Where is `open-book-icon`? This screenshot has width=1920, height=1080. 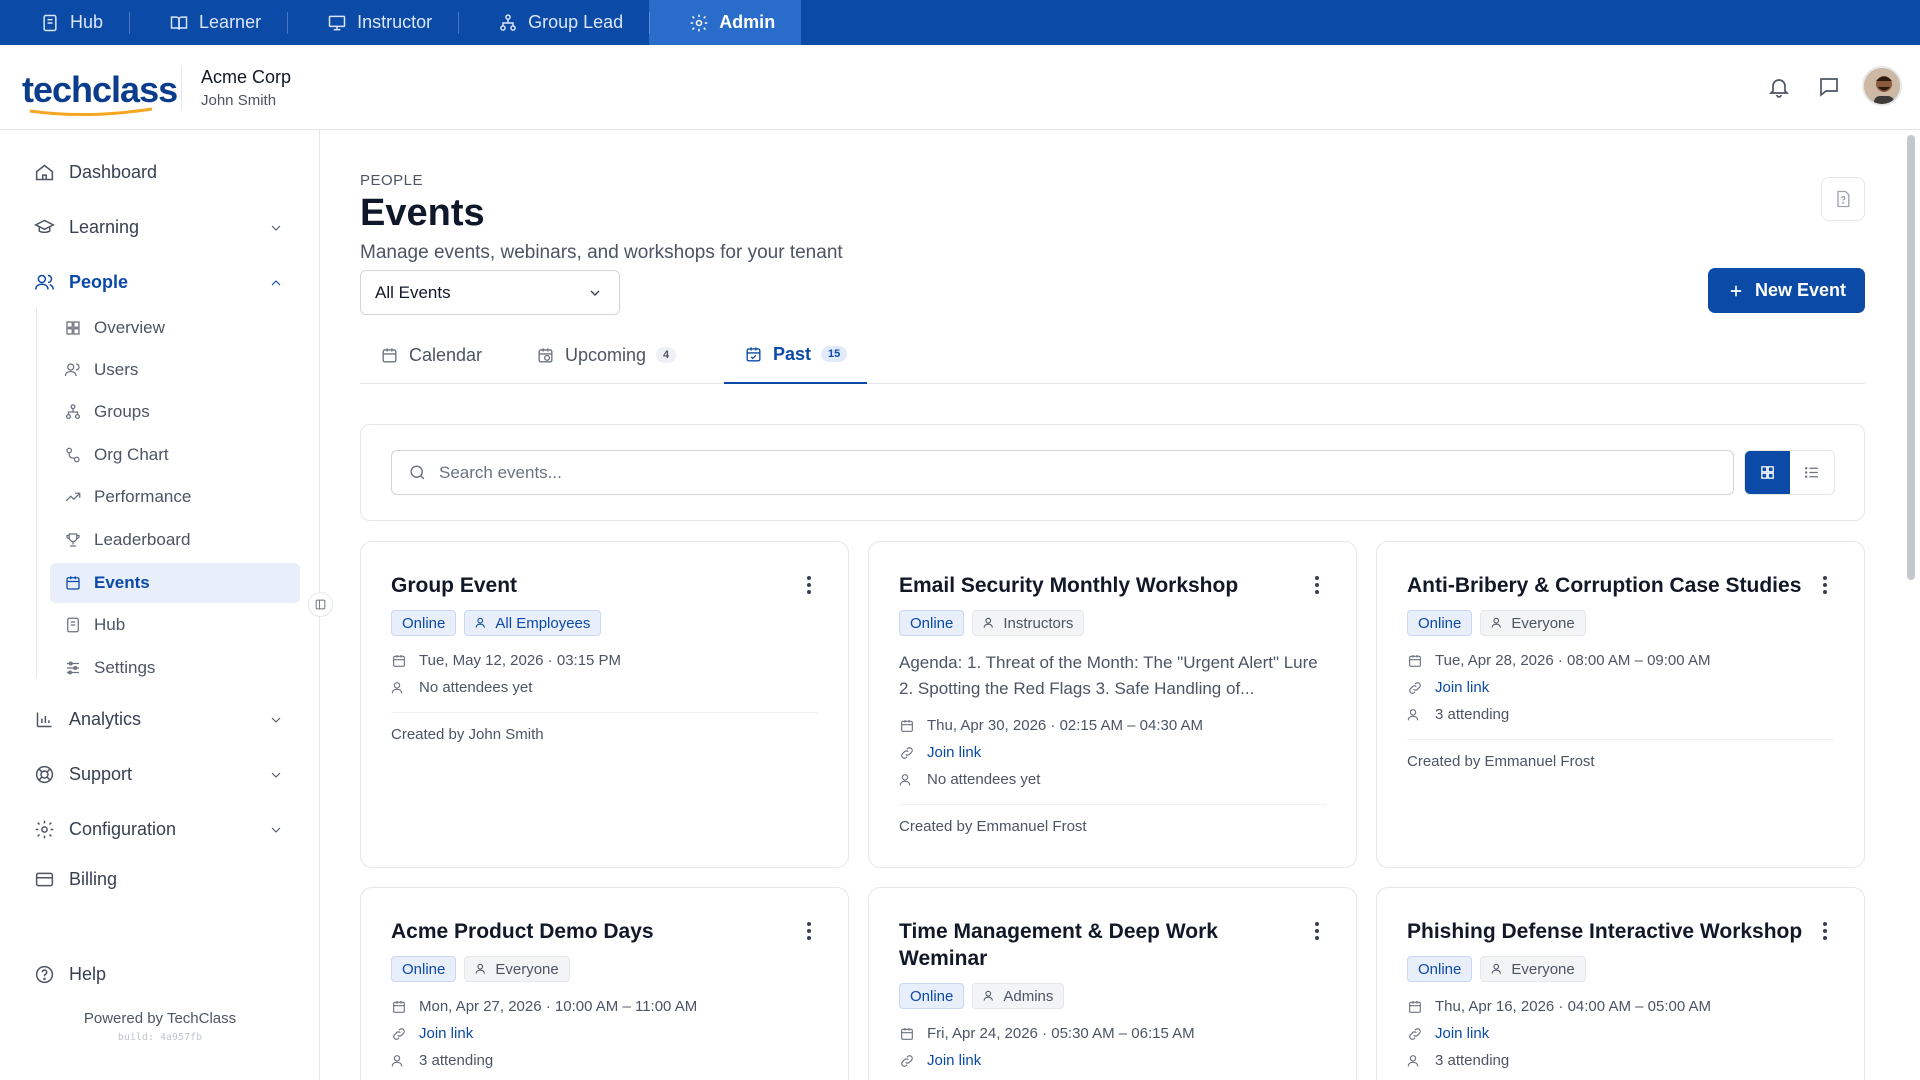 open-book-icon is located at coordinates (179, 22).